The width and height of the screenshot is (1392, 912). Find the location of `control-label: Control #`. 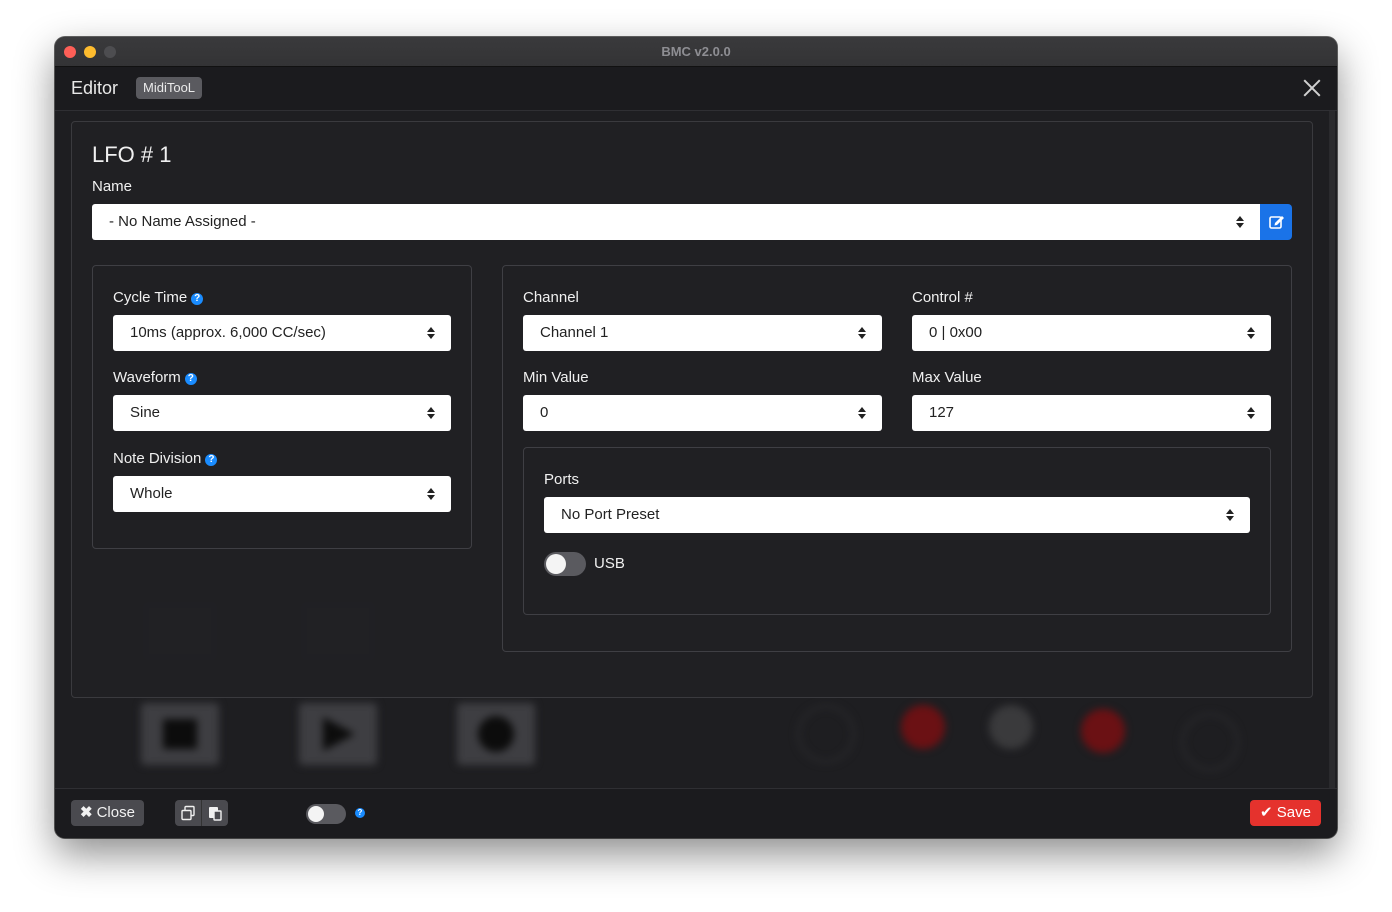

control-label: Control # is located at coordinates (942, 297).